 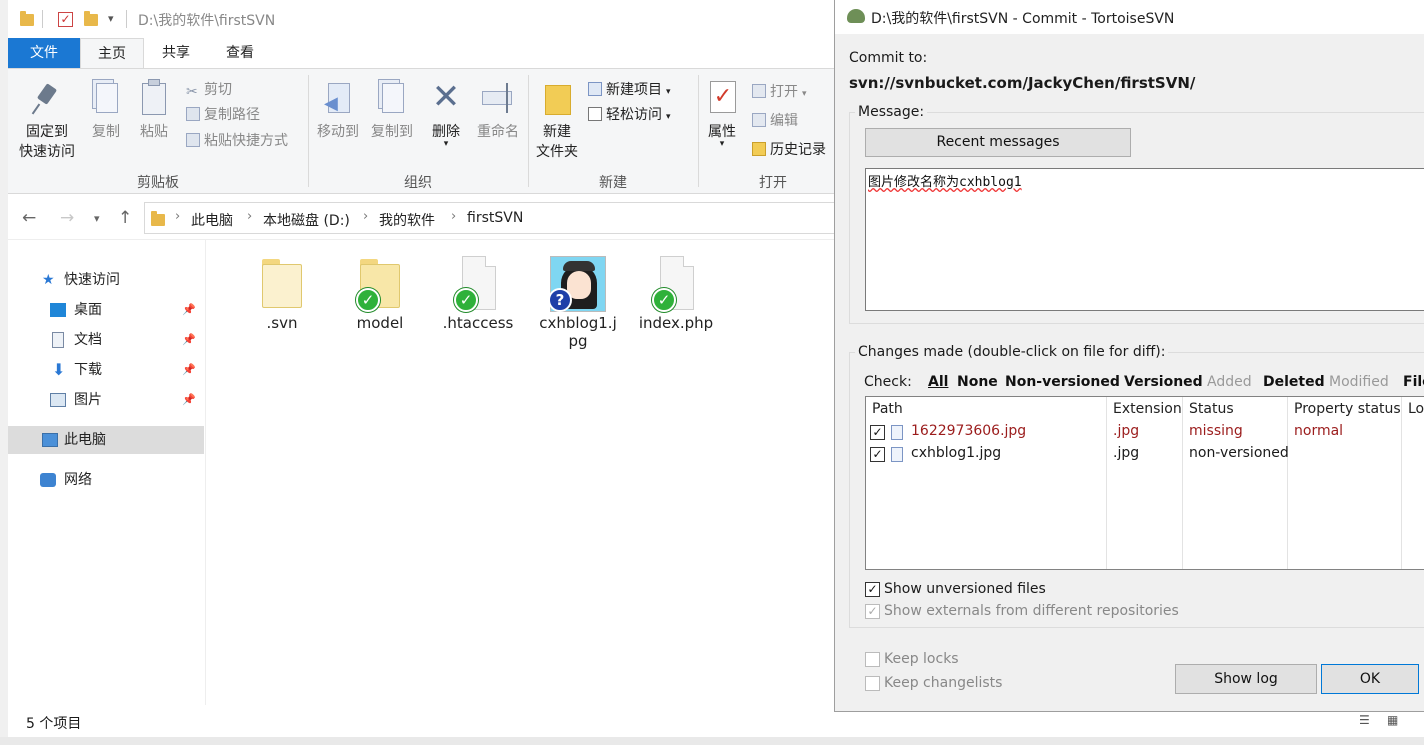 I want to click on commit-message-input: 图片修改名称为cxhblog1, so click(x=1144, y=239).